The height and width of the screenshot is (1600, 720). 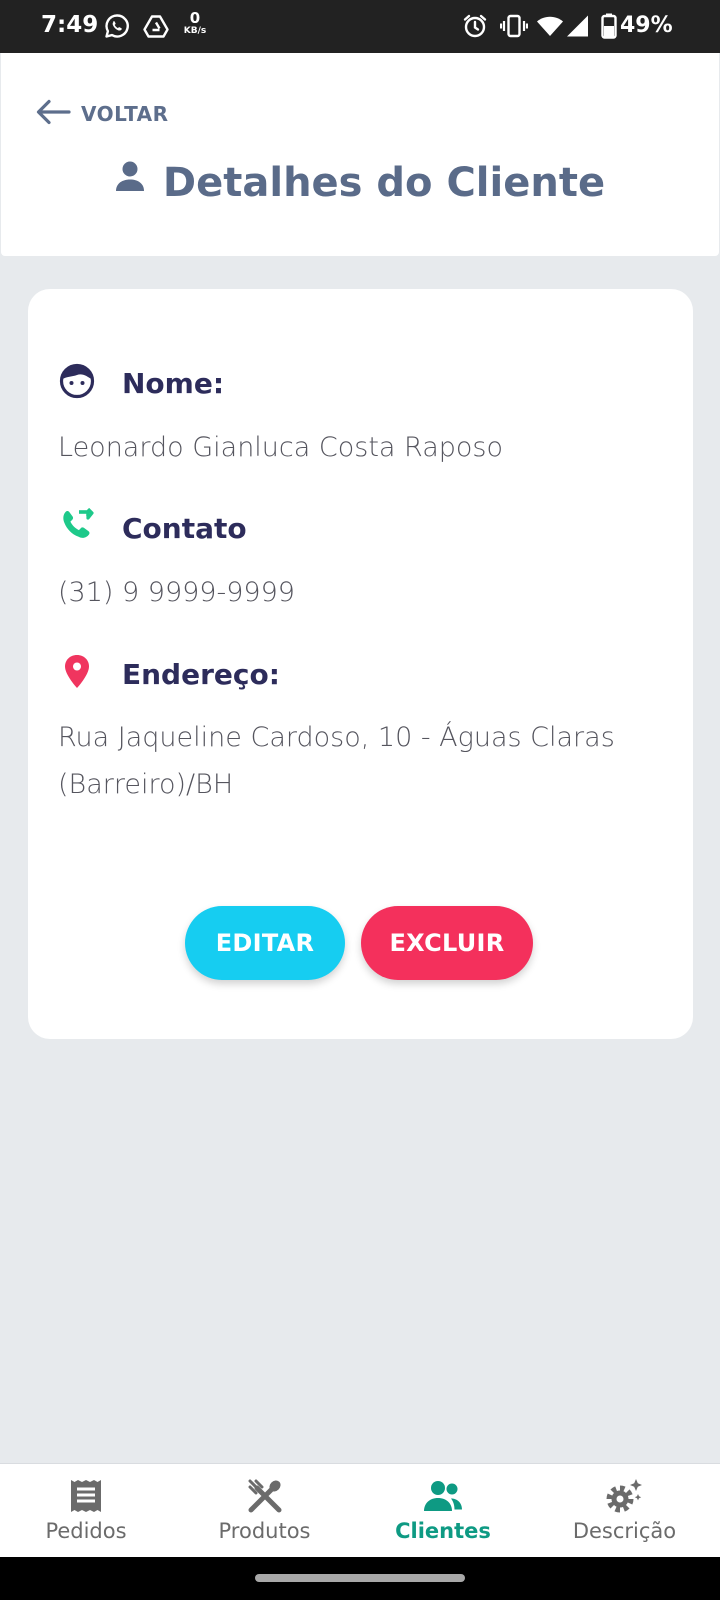 I want to click on nav-label-produtos: Produtos, so click(x=264, y=1531).